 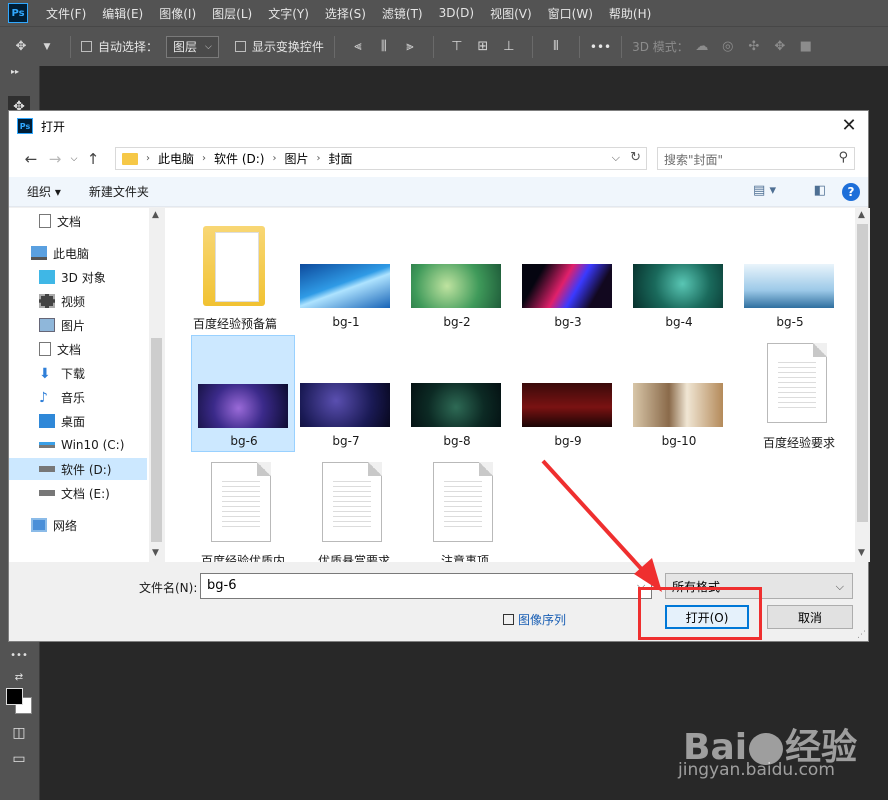 What do you see at coordinates (341, 158) in the screenshot?
I see `breadcrumb-item: 封面` at bounding box center [341, 158].